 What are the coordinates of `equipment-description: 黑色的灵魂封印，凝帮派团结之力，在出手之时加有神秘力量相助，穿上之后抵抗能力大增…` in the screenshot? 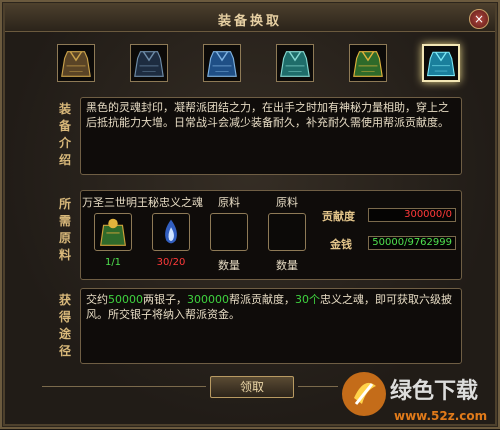 It's located at (267, 115).